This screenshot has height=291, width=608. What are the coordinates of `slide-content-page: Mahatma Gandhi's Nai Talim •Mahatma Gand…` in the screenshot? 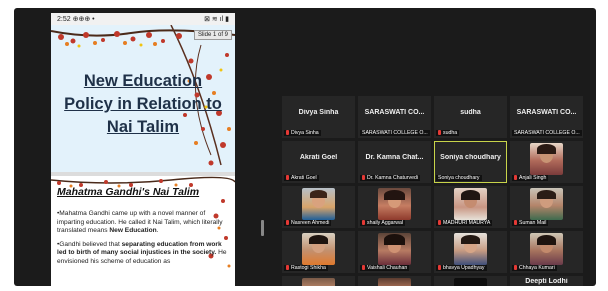 It's located at (143, 231).